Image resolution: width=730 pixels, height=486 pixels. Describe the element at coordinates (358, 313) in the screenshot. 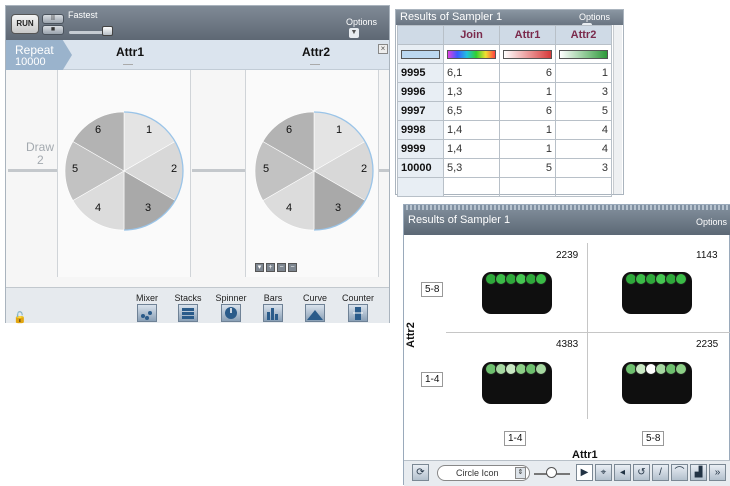

I see `counter-icon` at that location.